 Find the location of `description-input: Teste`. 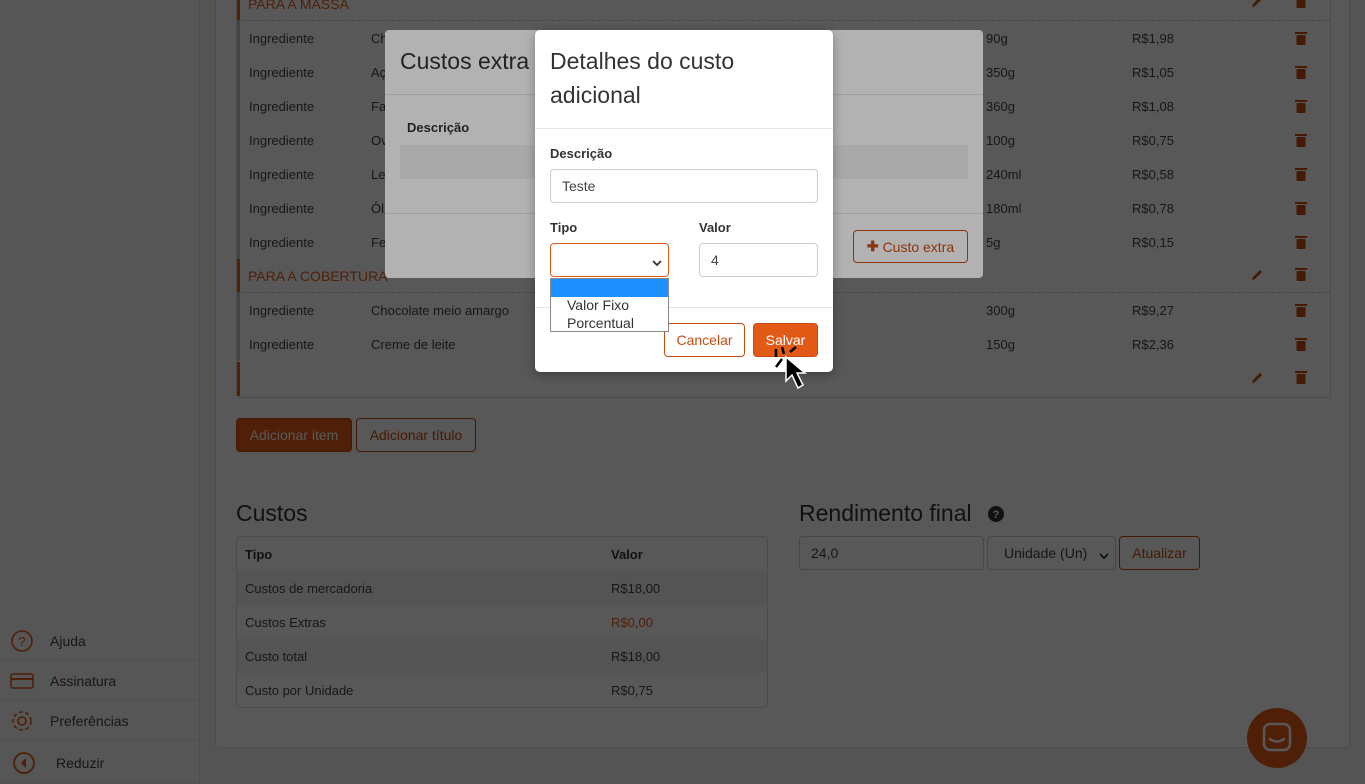

description-input: Teste is located at coordinates (684, 186).